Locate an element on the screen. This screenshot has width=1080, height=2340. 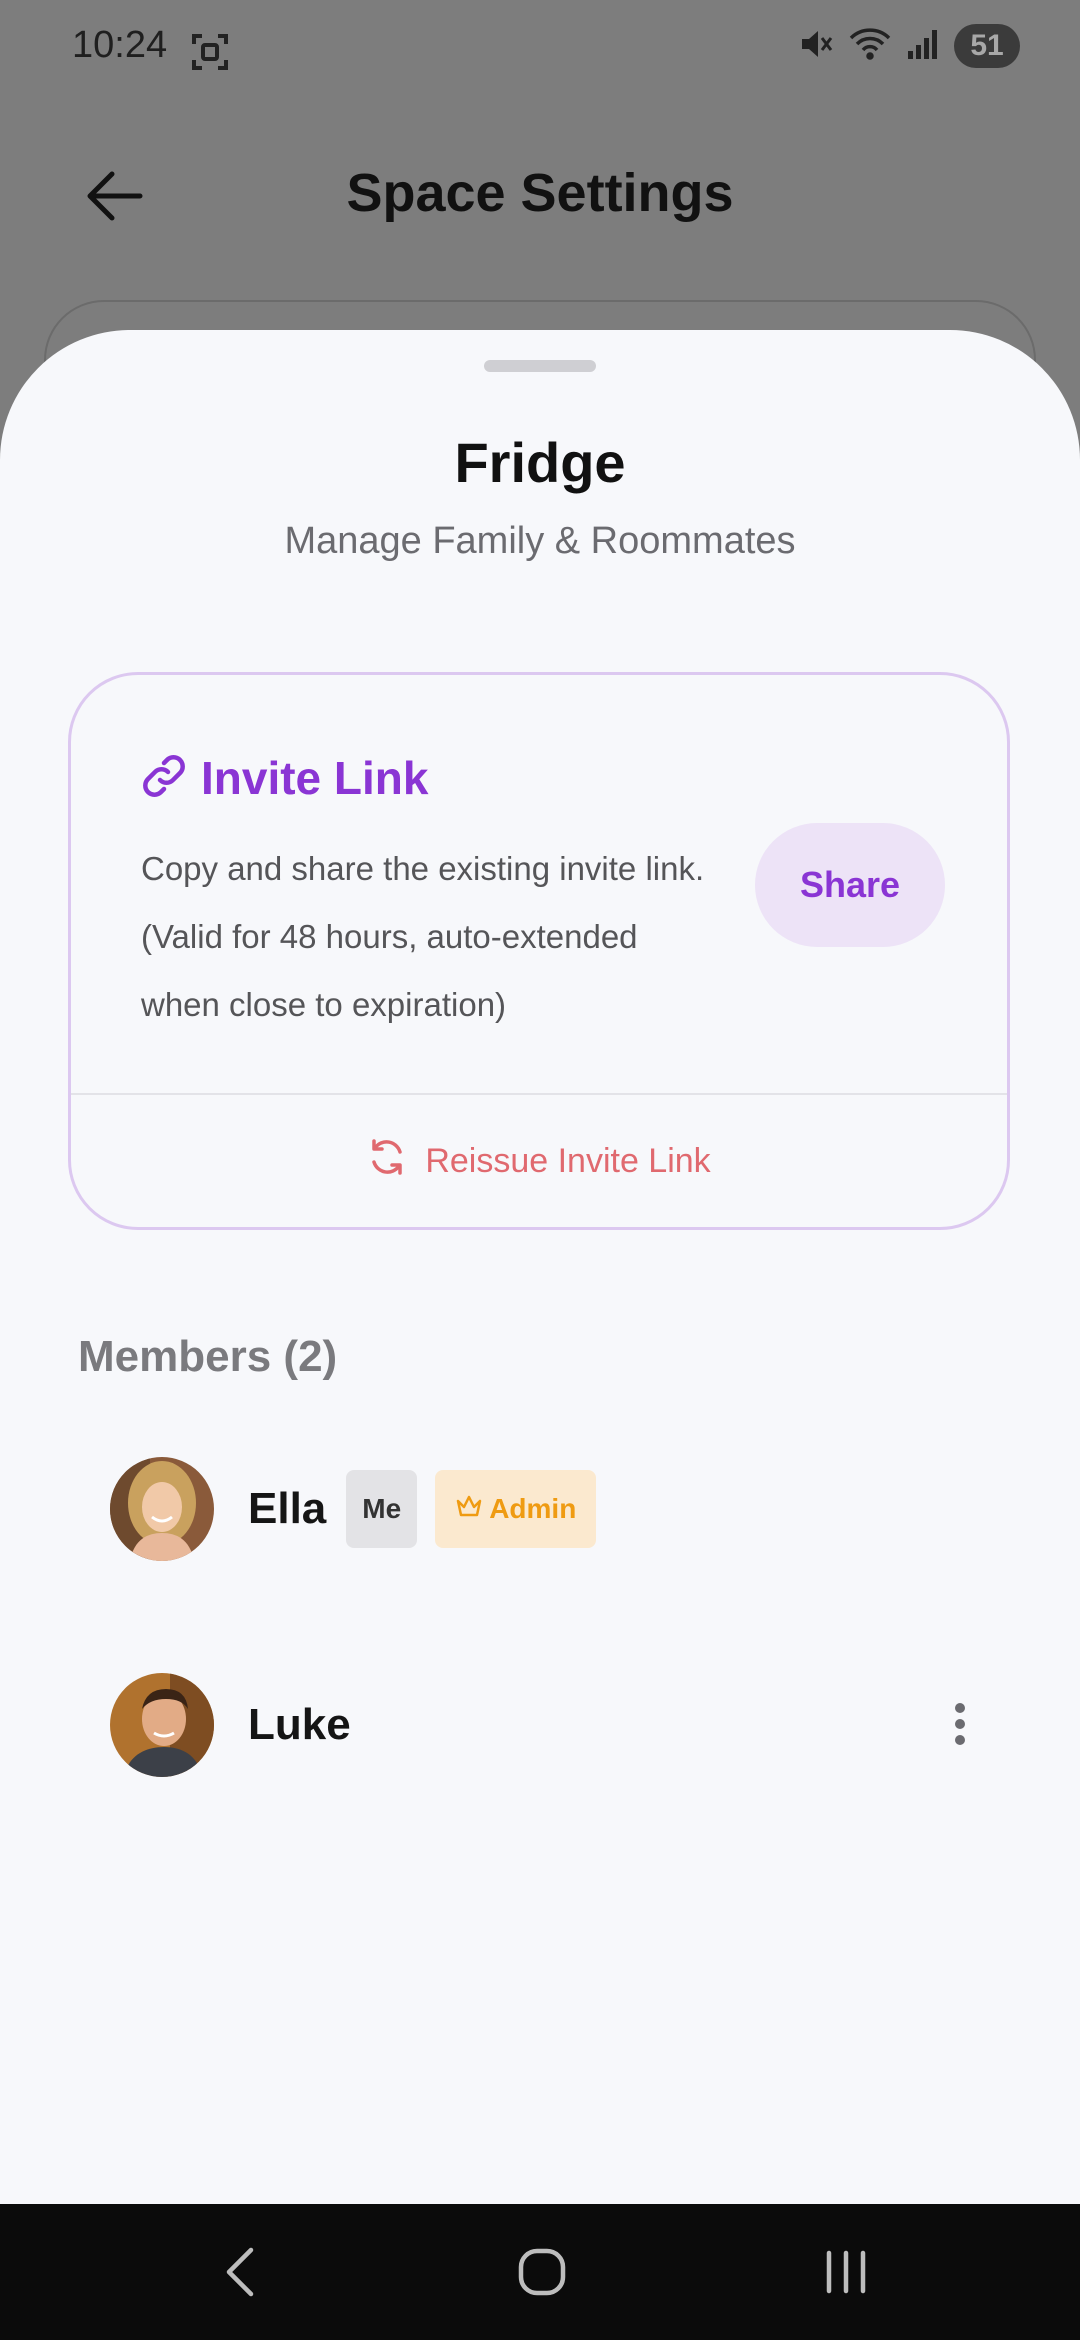
more-vert-icon is located at coordinates (960, 1724).